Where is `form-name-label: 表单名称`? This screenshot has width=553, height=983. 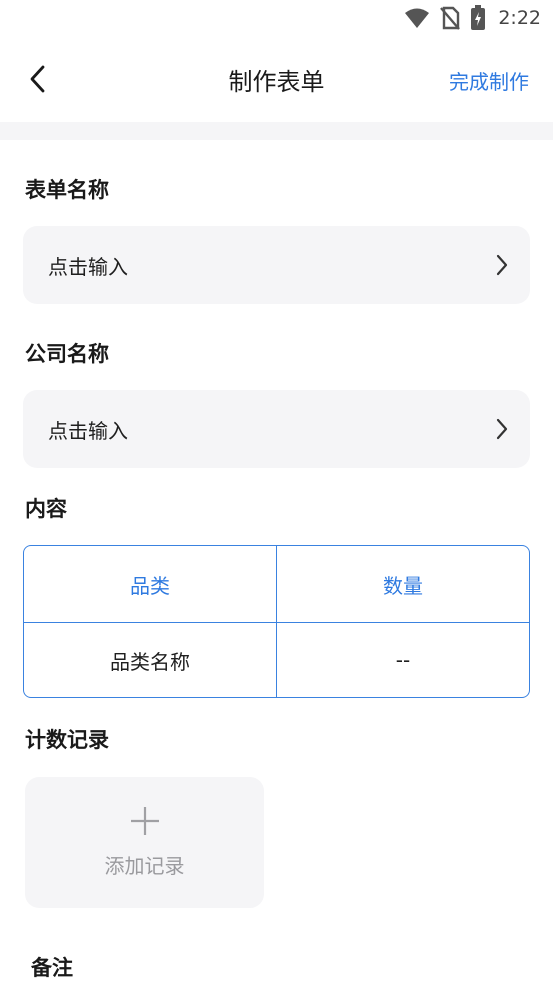
form-name-label: 表单名称 is located at coordinates (67, 190).